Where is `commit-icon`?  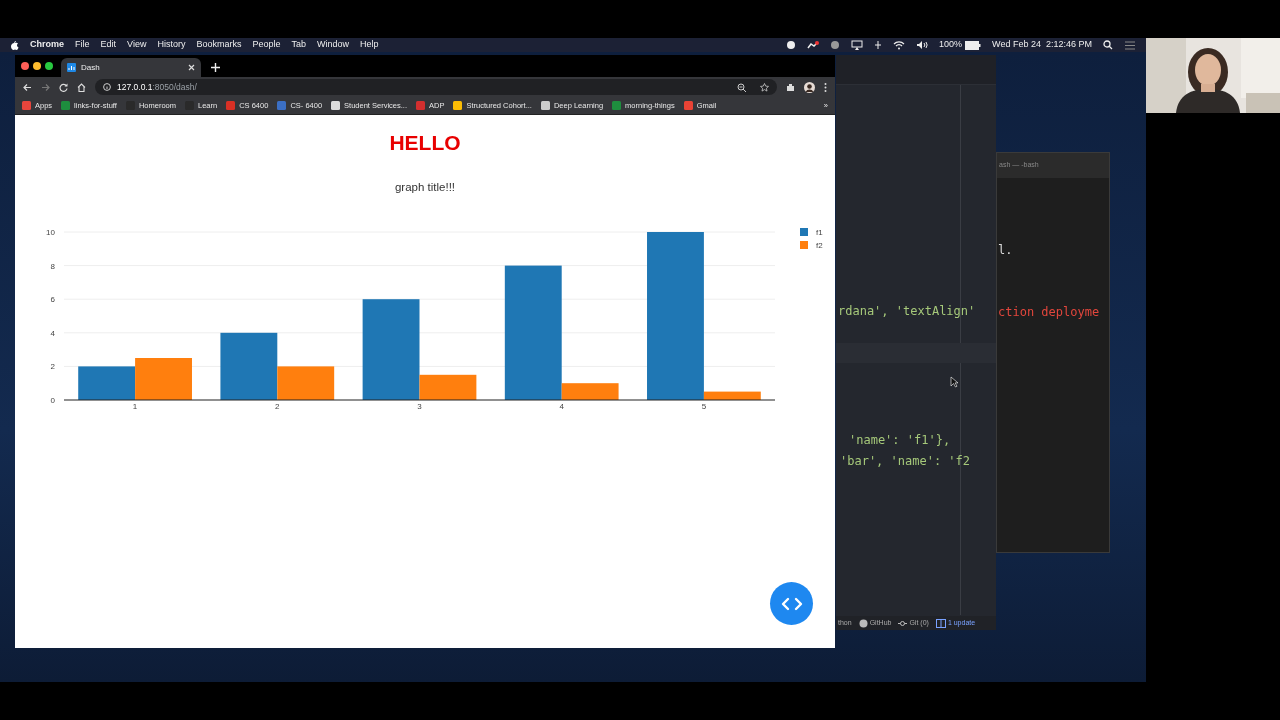
commit-icon is located at coordinates (903, 623).